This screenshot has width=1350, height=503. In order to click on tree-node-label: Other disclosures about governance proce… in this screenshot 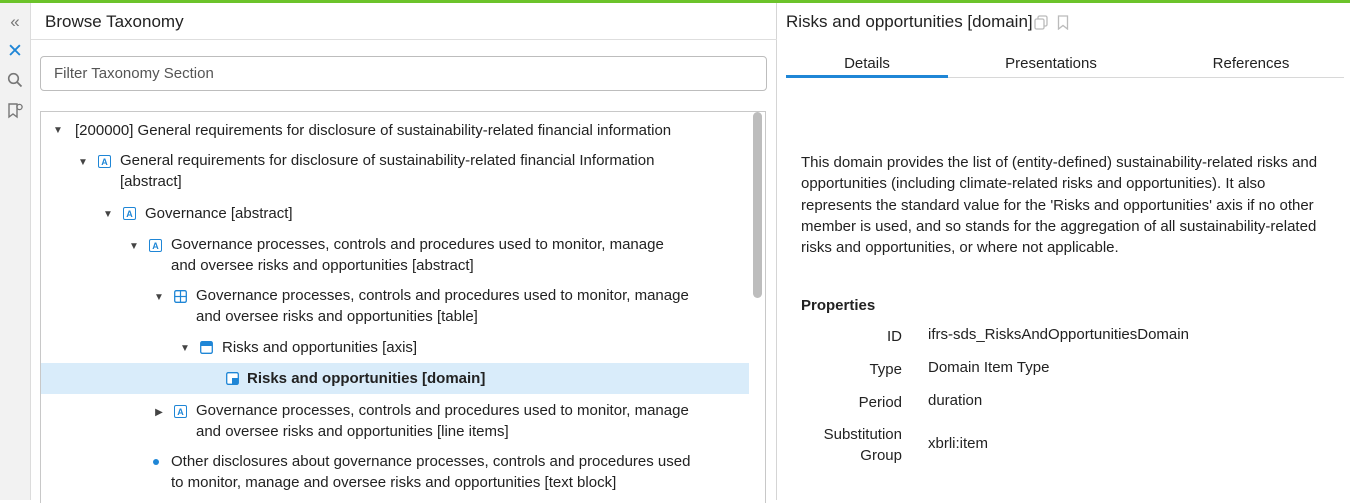, I will do `click(431, 472)`.